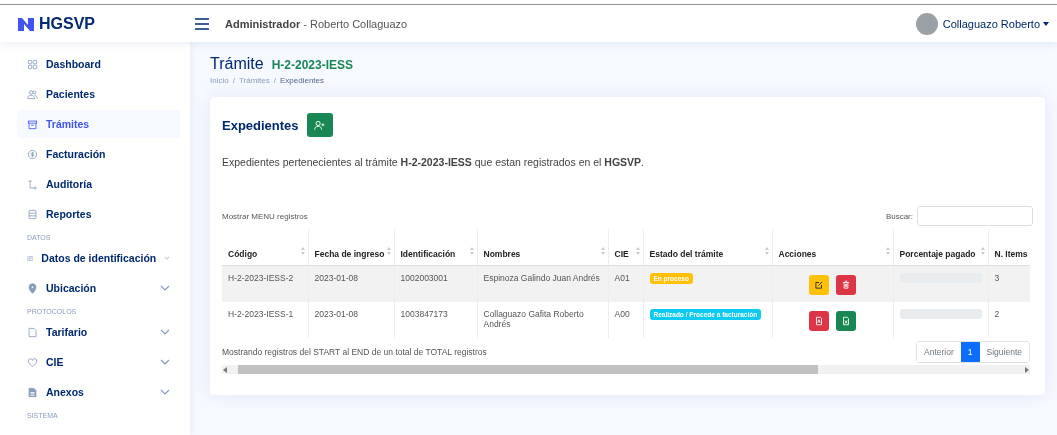  I want to click on column-header: Acciones, so click(832, 247).